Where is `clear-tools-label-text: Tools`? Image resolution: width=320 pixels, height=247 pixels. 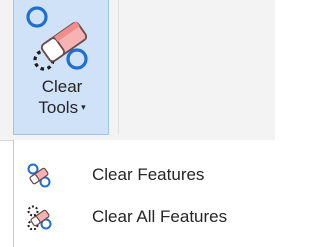
clear-tools-label-text: Tools is located at coordinates (58, 107).